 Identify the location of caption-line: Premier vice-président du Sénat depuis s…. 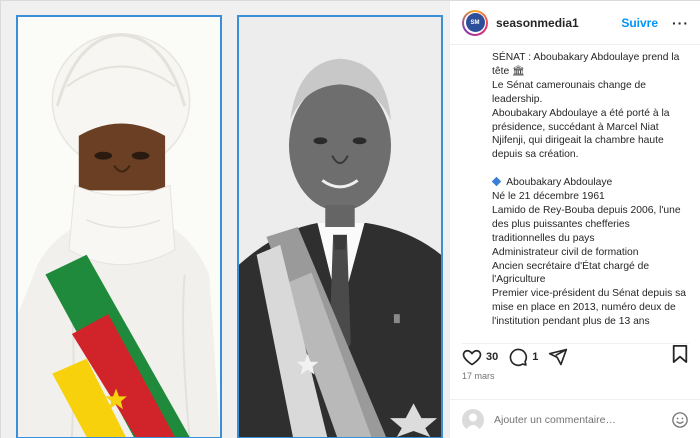
(589, 308).